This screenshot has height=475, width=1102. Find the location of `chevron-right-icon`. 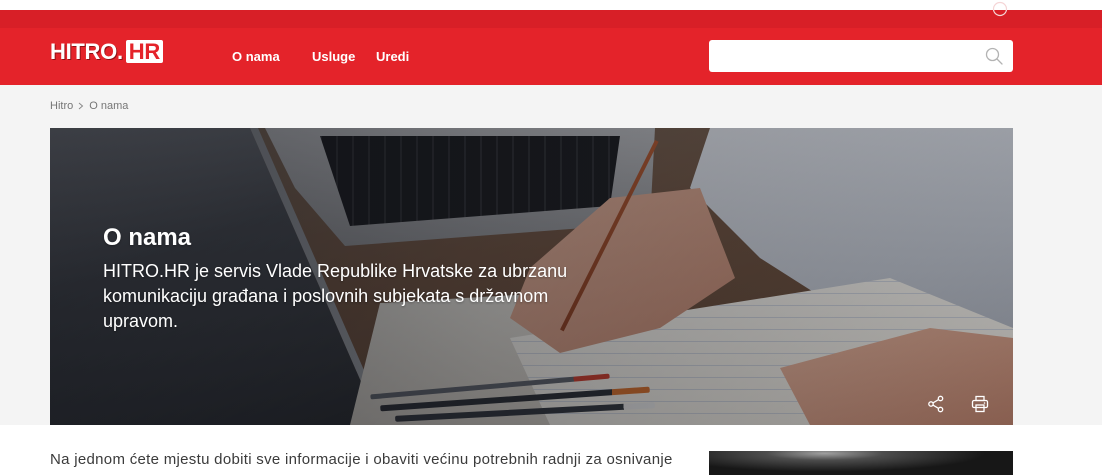

chevron-right-icon is located at coordinates (81, 106).